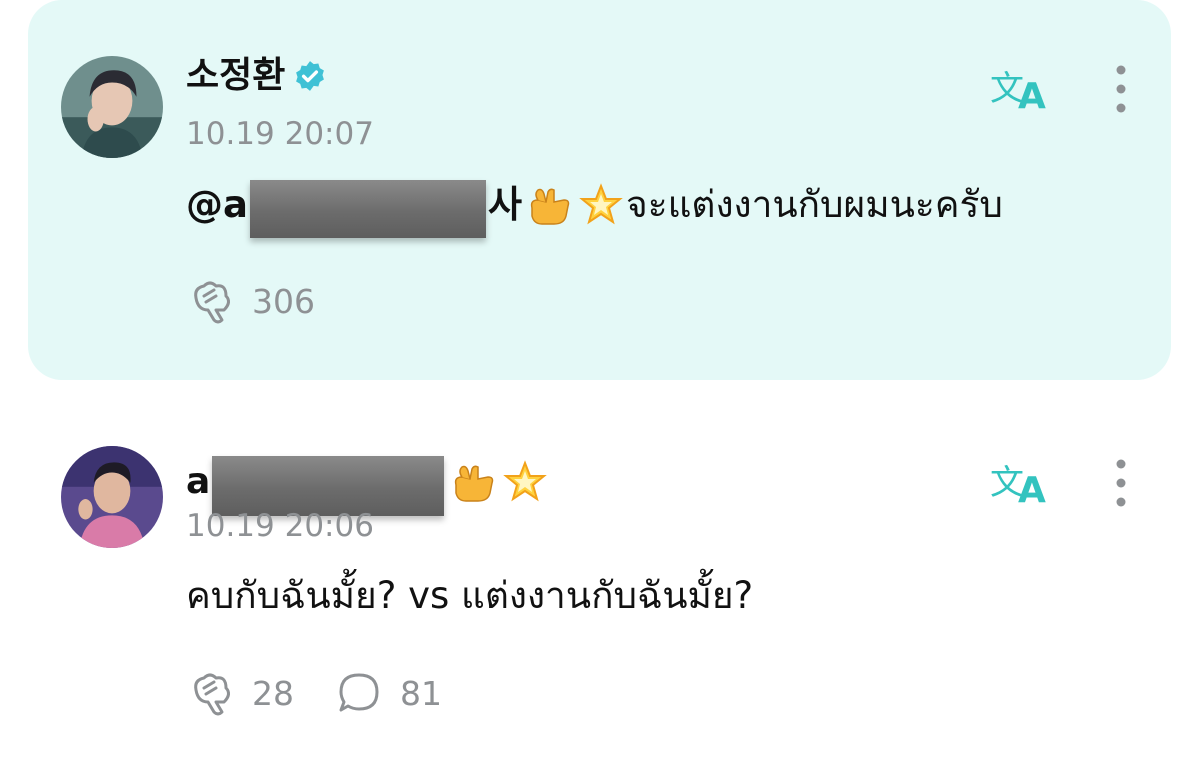 The image size is (1200, 780). What do you see at coordinates (505, 205) in the screenshot?
I see `mention-suffix: 사` at bounding box center [505, 205].